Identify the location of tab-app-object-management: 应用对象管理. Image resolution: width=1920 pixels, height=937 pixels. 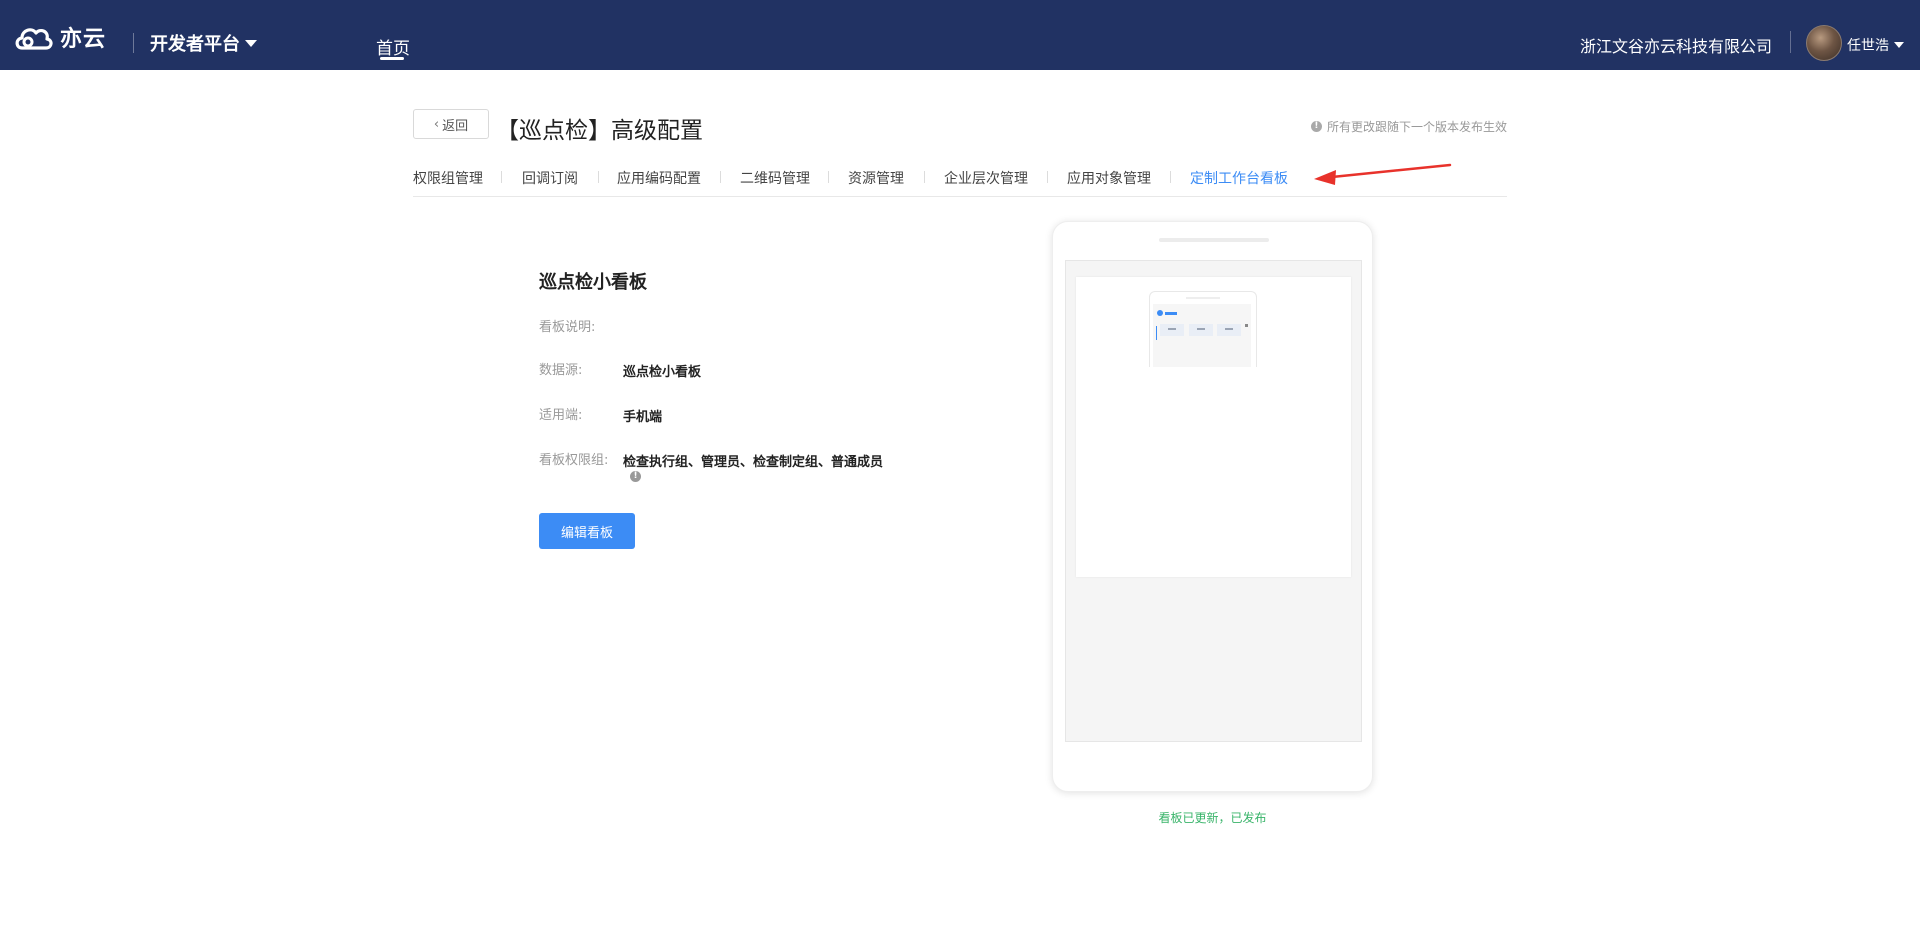
(1109, 178).